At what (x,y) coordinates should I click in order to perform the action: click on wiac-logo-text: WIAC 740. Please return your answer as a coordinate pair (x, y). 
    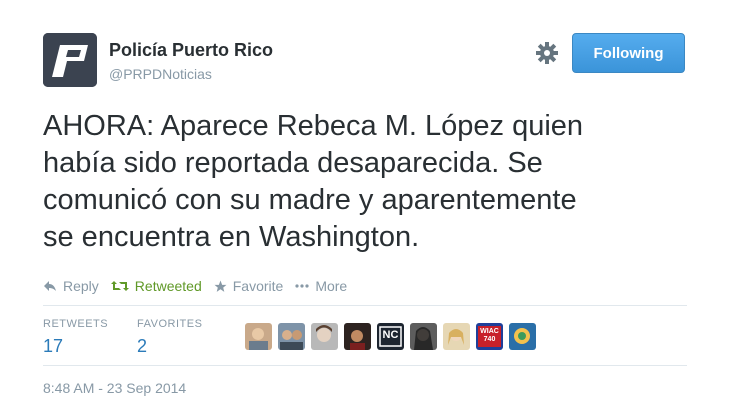
    Looking at the image, I should click on (489, 335).